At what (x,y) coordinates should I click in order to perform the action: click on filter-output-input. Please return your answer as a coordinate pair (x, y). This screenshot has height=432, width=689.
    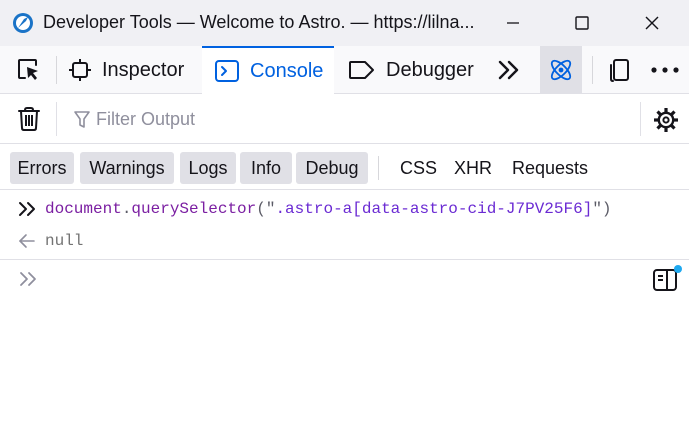
    Looking at the image, I should click on (356, 119).